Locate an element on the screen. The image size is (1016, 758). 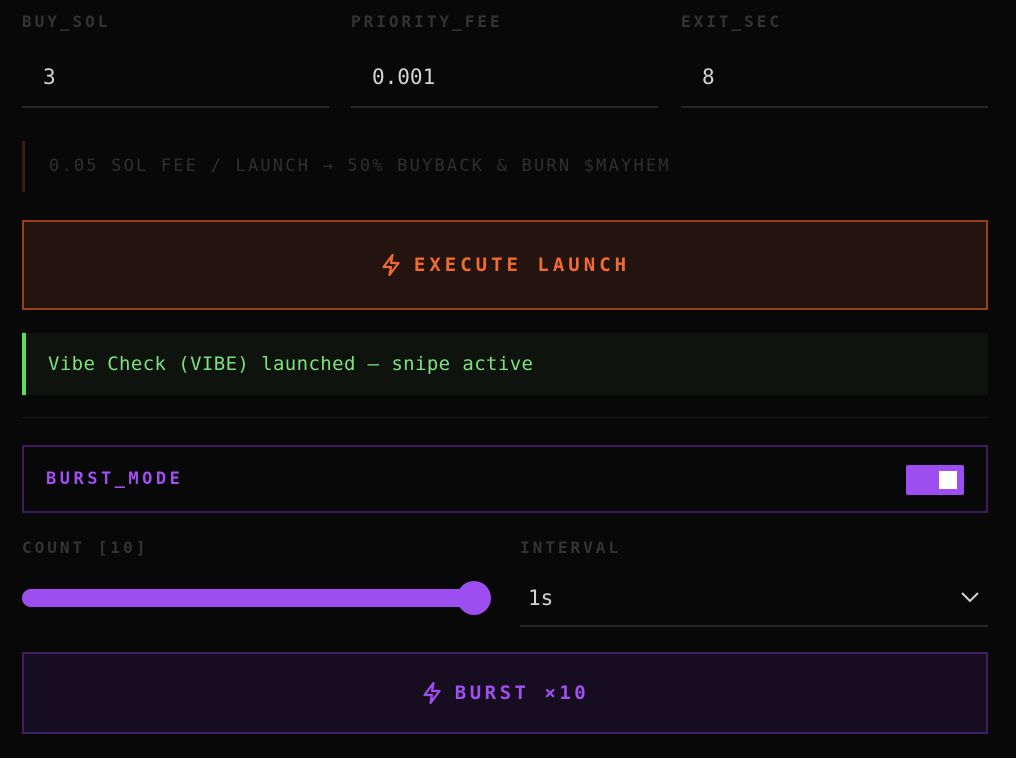
interval-select: 1s is located at coordinates (754, 598).